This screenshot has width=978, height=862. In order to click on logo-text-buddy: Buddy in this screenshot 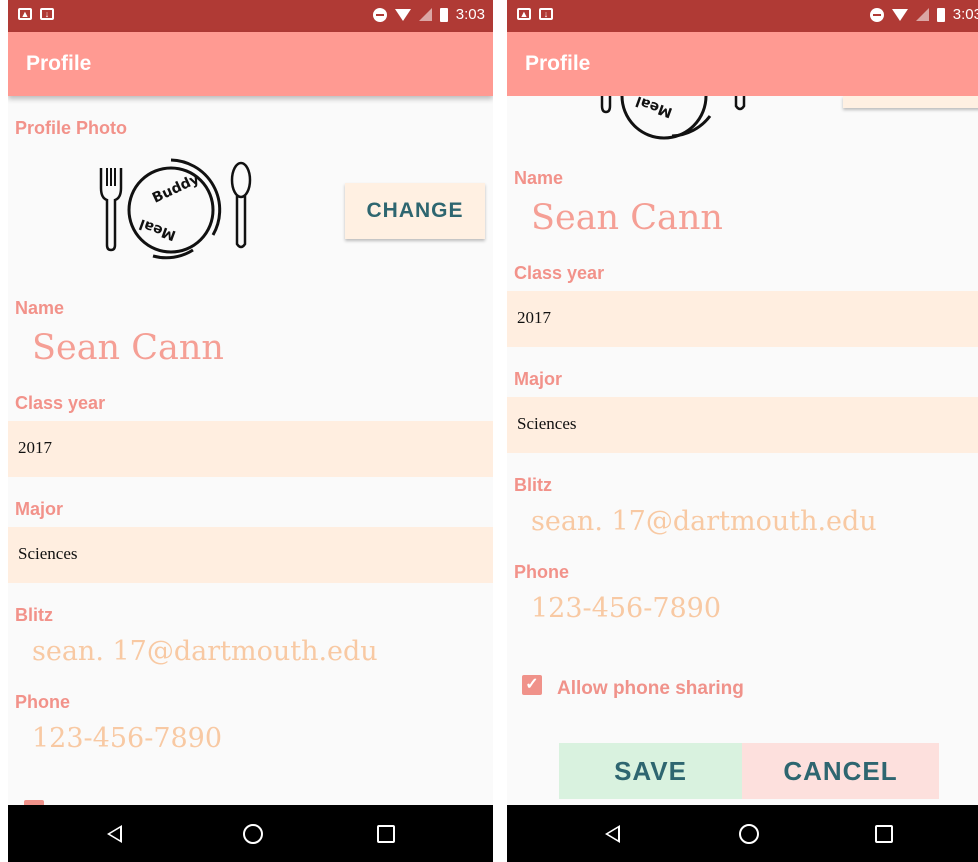, I will do `click(176, 189)`.